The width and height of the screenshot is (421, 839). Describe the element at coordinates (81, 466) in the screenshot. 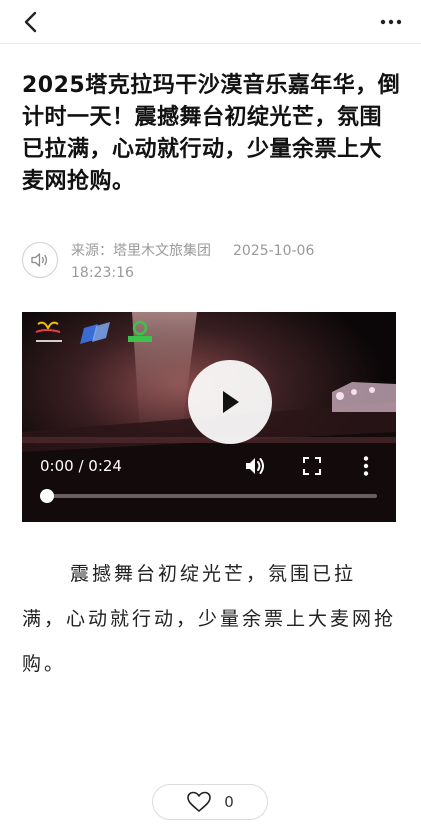

I see `video-time: 0:00 / 0:24` at that location.